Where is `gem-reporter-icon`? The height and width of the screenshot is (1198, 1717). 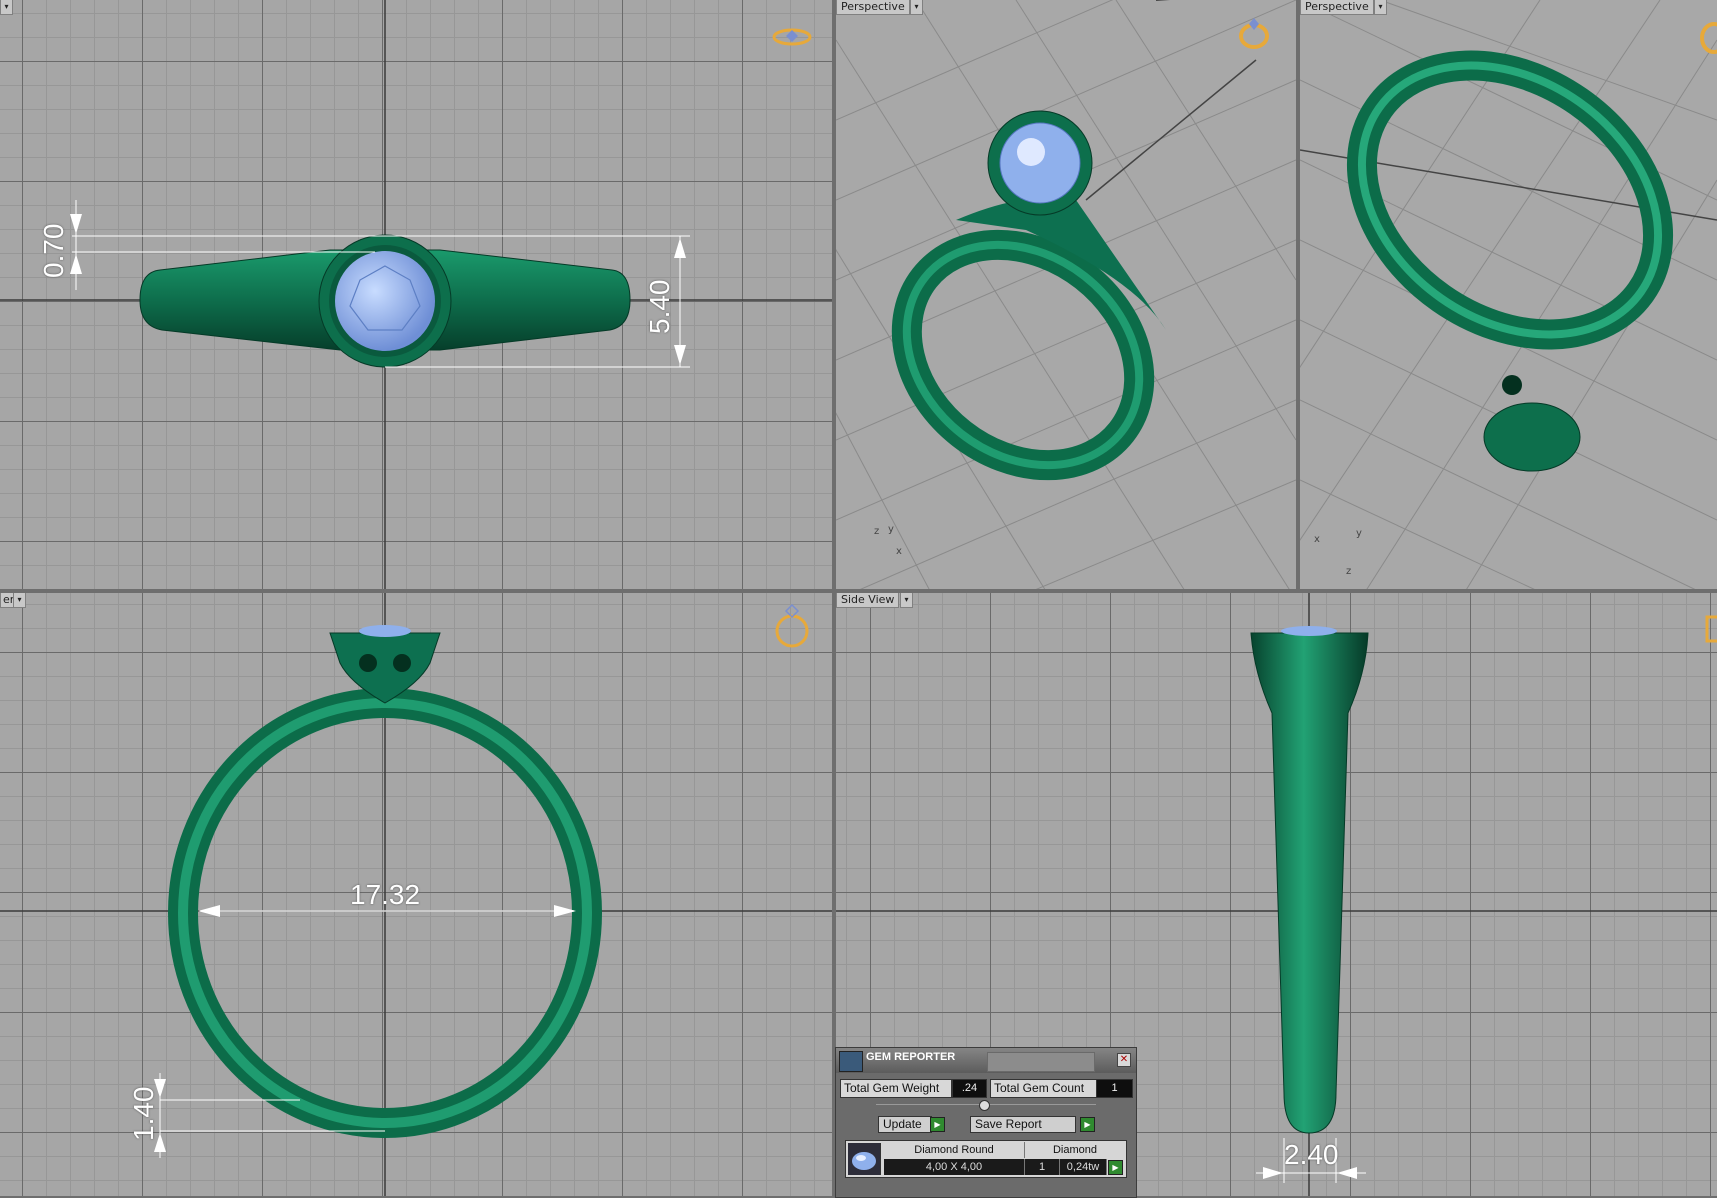
gem-reporter-icon is located at coordinates (851, 1061).